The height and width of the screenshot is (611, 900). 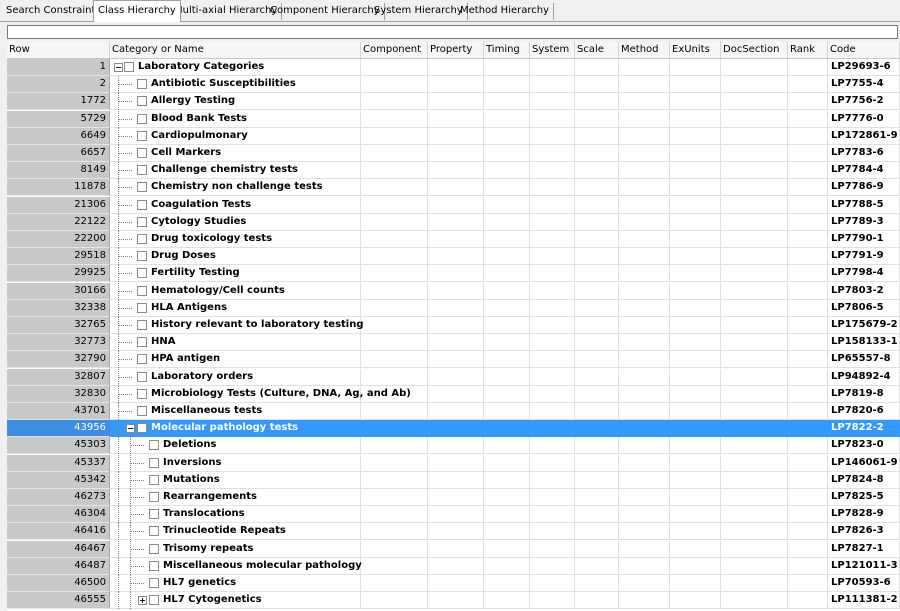 I want to click on category-name-cell: + HL7 Cytogenetics, so click(x=235, y=600).